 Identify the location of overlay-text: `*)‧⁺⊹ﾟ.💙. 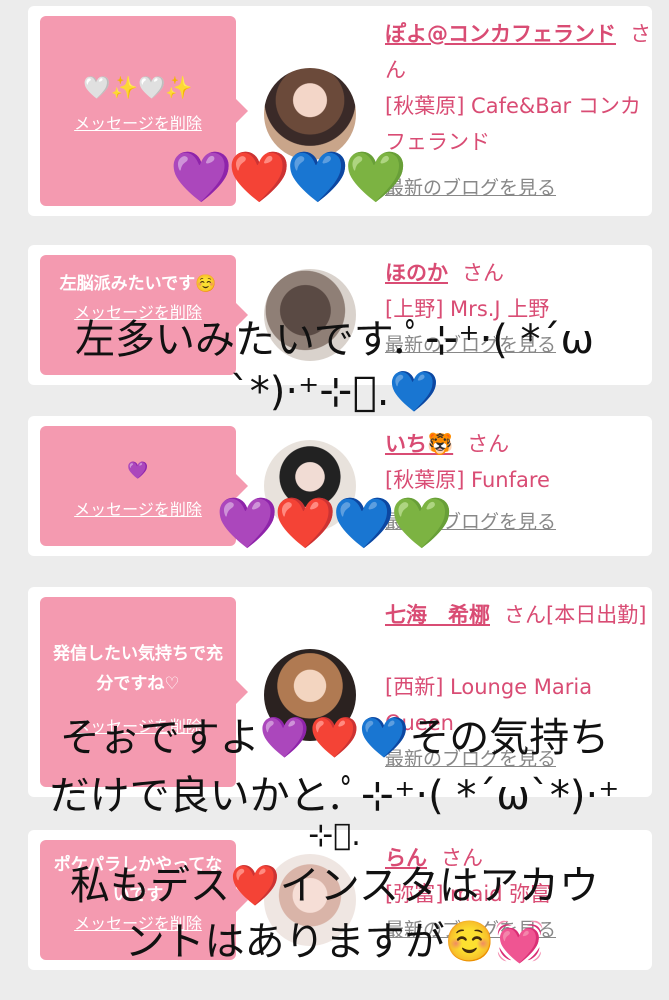
(334, 392).